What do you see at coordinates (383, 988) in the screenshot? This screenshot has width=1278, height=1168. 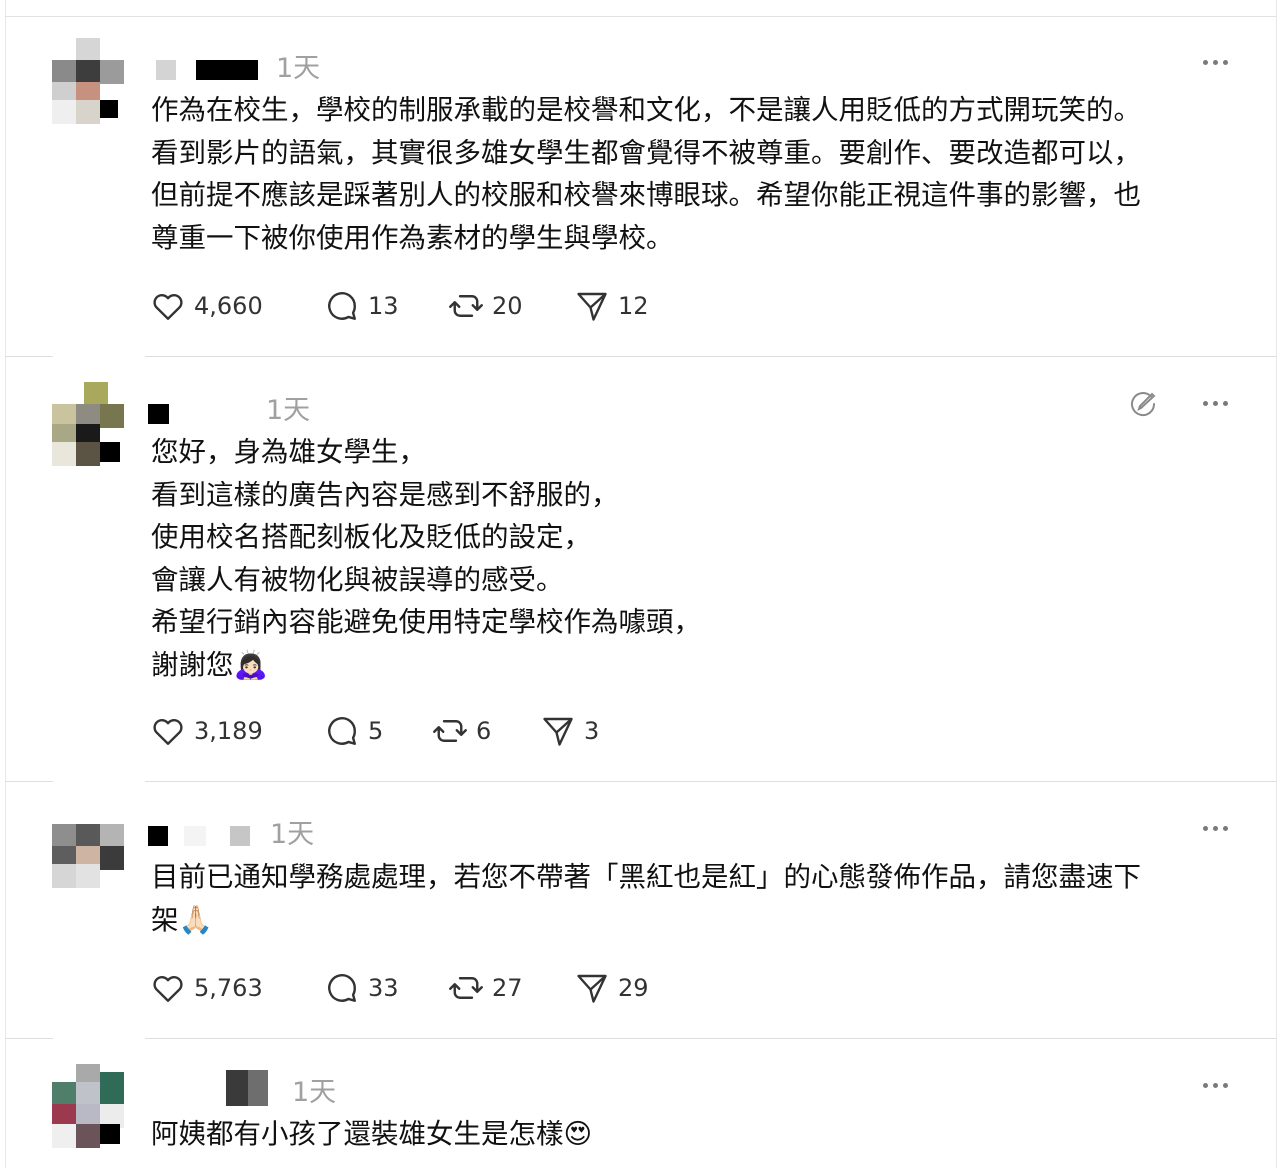 I see `reply-count: 33` at bounding box center [383, 988].